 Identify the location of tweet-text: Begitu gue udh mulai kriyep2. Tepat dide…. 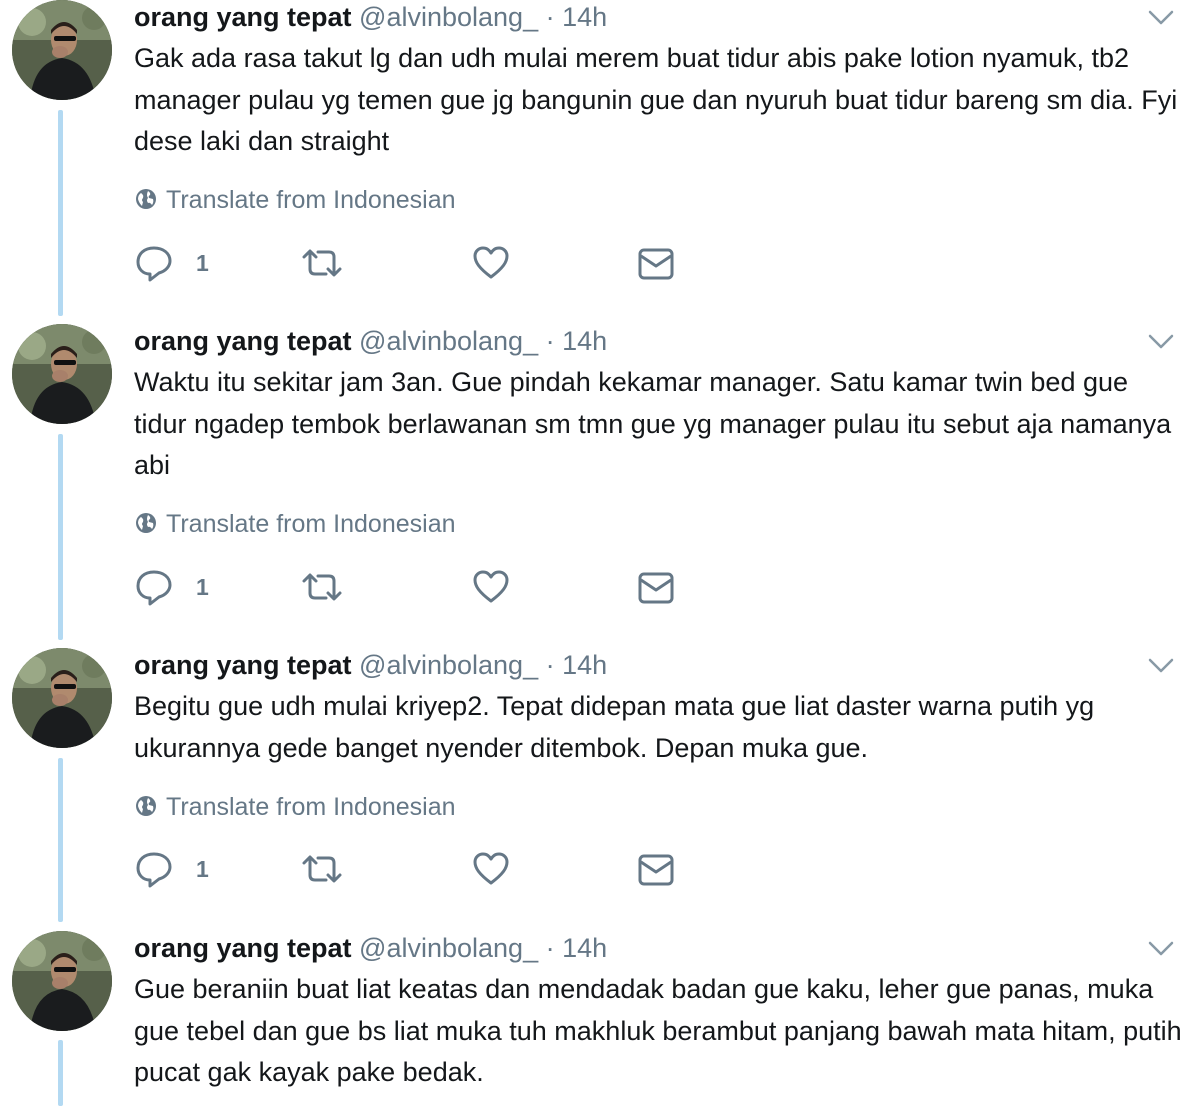
(614, 727).